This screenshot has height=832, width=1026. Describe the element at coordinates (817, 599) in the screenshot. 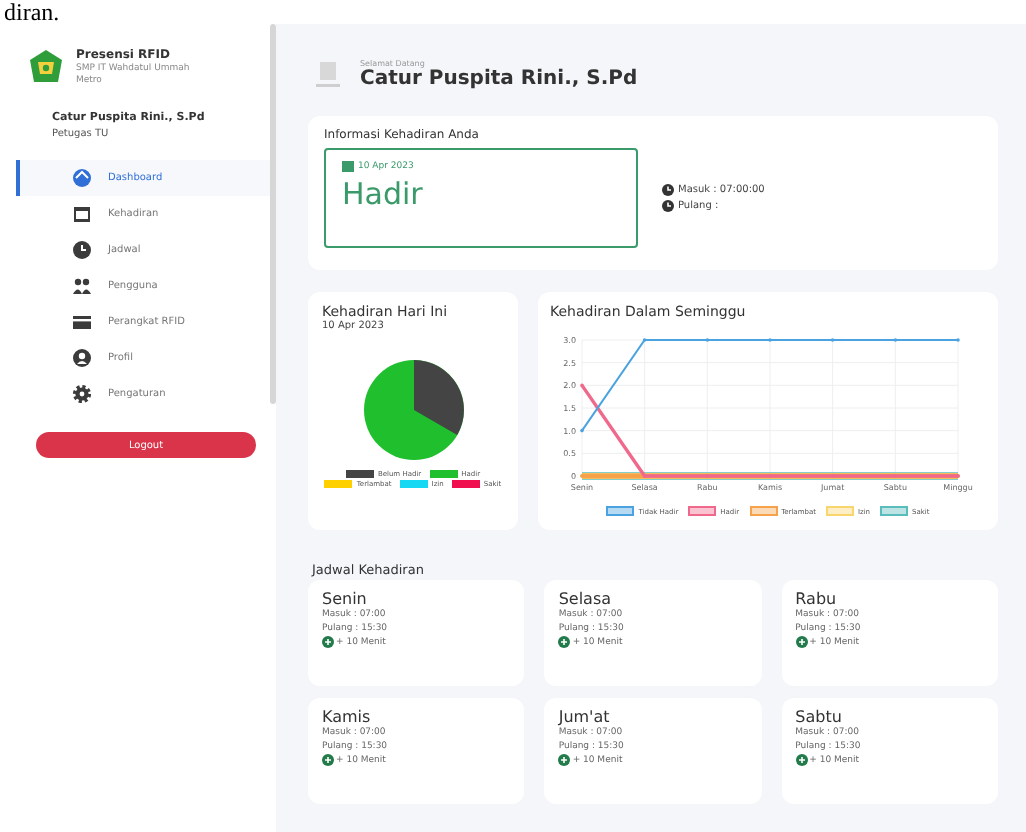

I see `day-name: Rabu` at that location.